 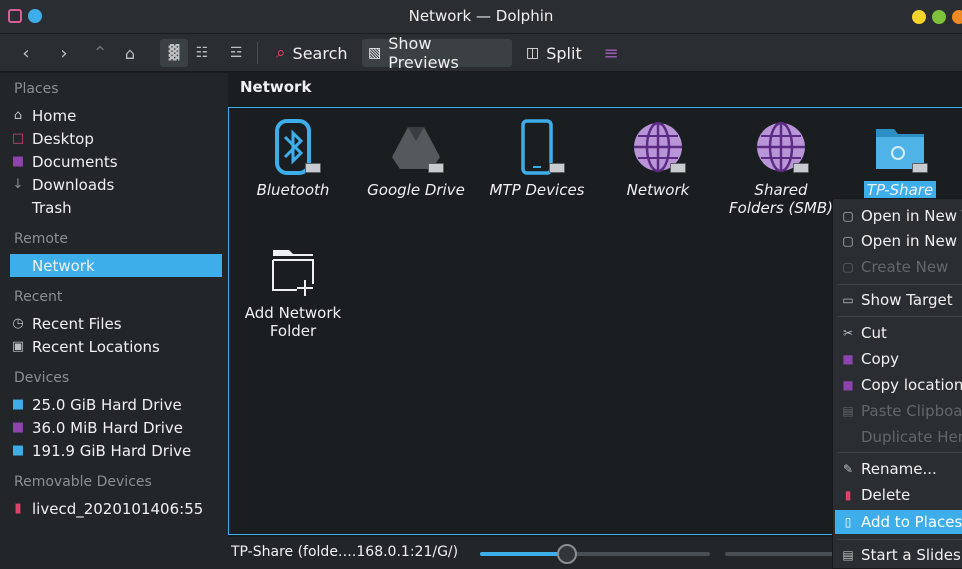 I want to click on item-network: Network, so click(x=658, y=158).